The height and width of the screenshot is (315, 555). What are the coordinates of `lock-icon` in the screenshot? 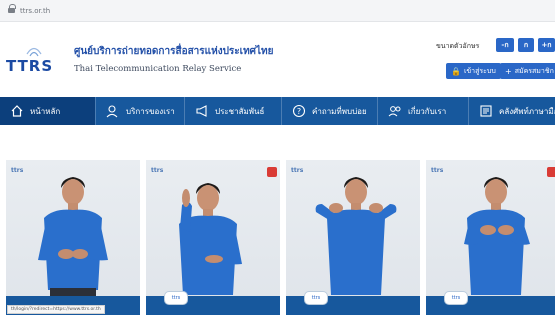 It's located at (12, 9).